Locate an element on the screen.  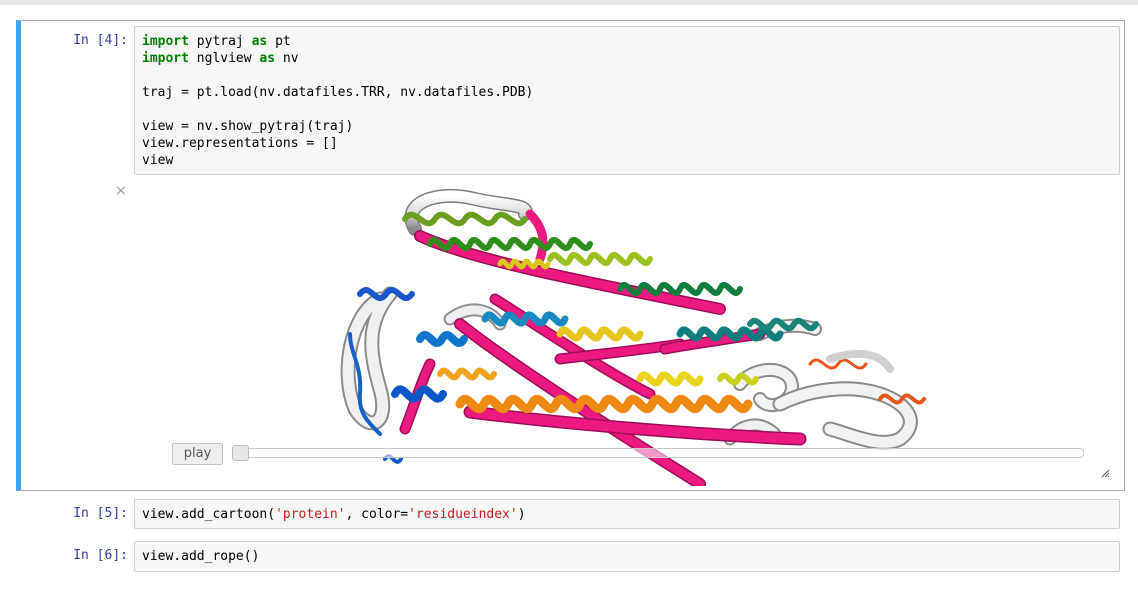
code-token: pt is located at coordinates (279, 41).